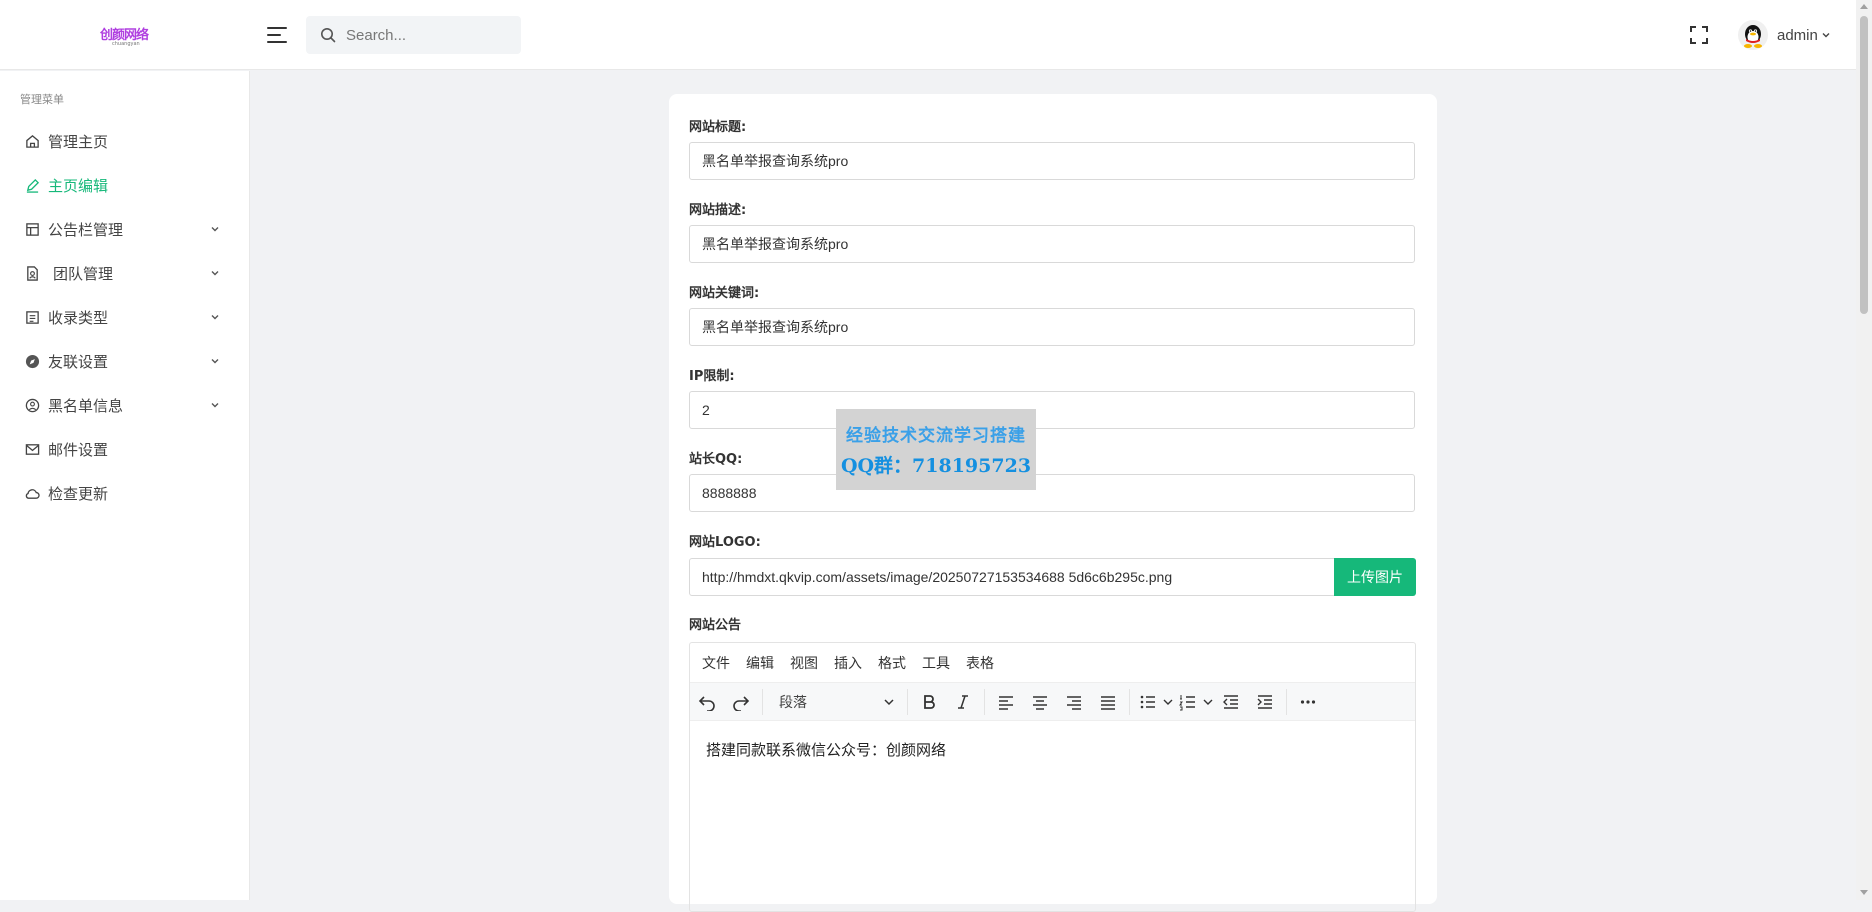 The width and height of the screenshot is (1872, 912). I want to click on scrollbar, so click(1864, 450).